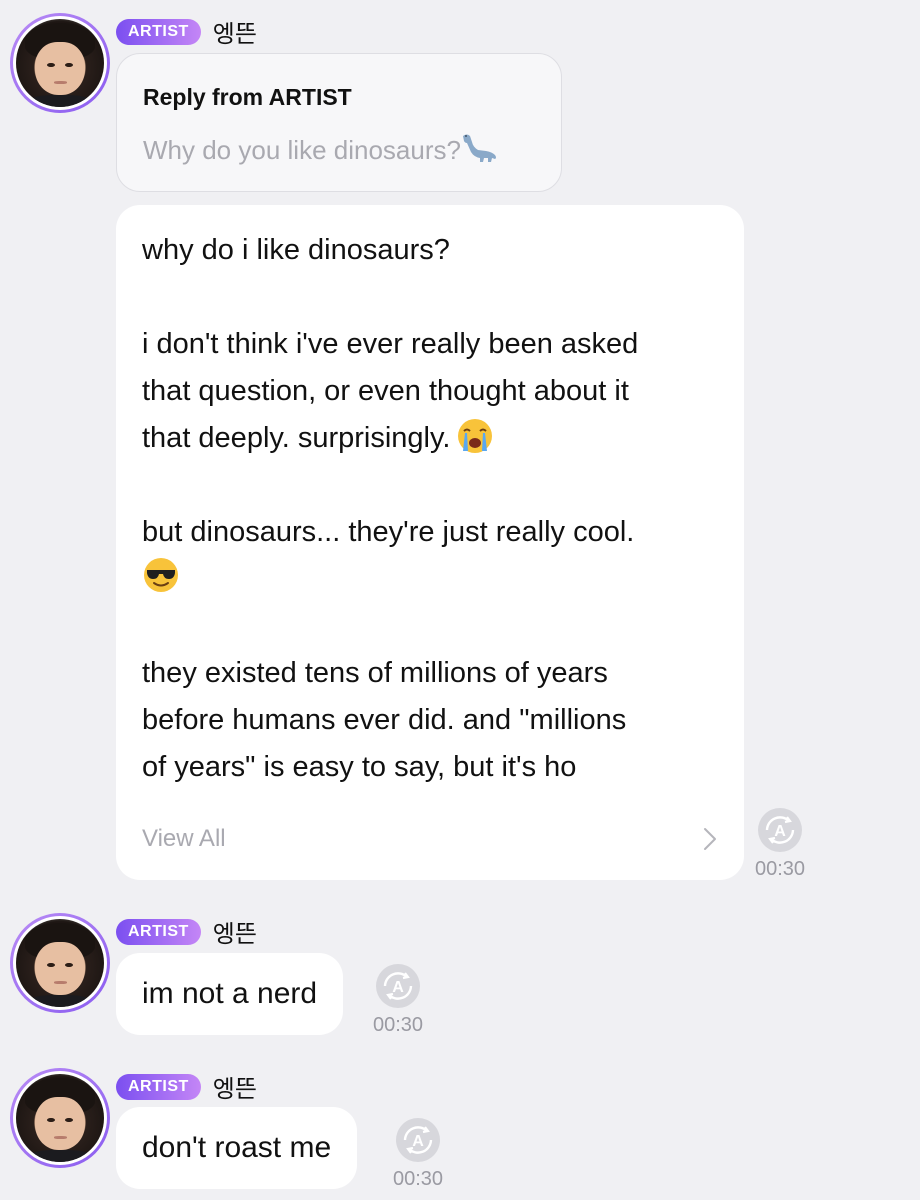 This screenshot has width=920, height=1200. Describe the element at coordinates (247, 97) in the screenshot. I see `reply-title: Reply from ARTIST` at that location.